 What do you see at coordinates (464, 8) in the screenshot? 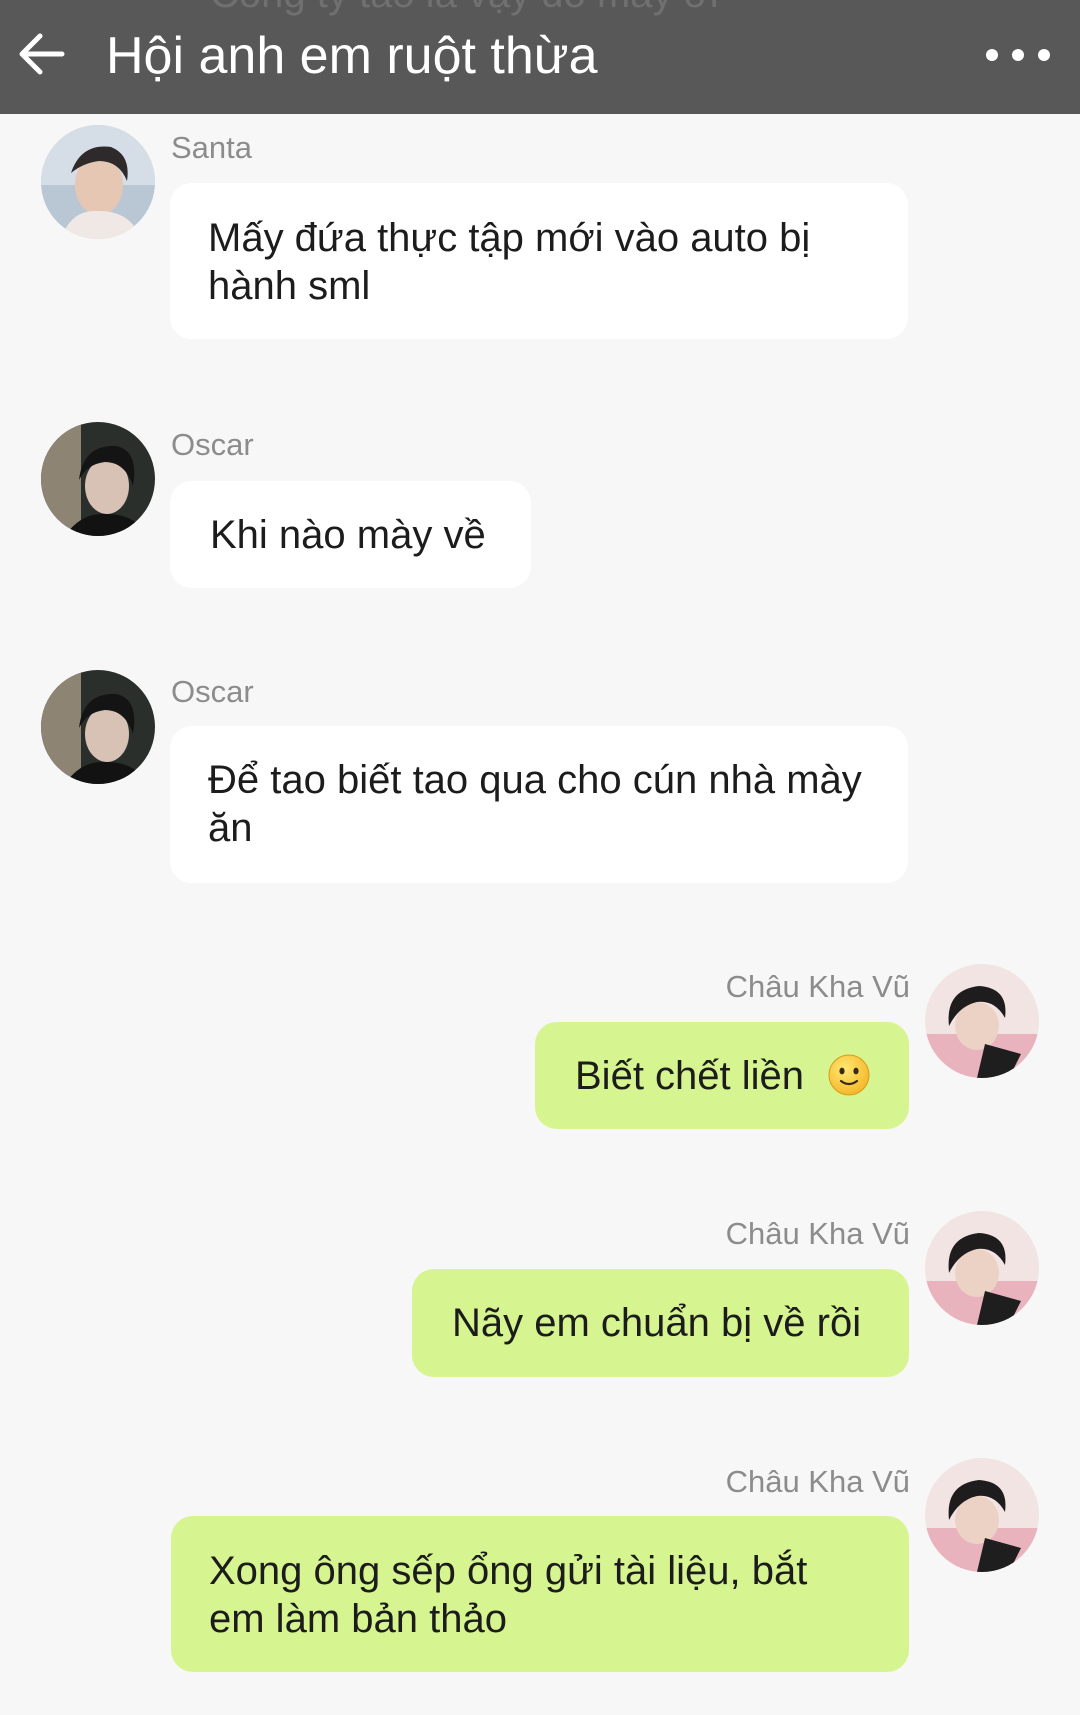
I see `previous-message-ghost-text: Công ty tao là vậy đó mày ơi` at bounding box center [464, 8].